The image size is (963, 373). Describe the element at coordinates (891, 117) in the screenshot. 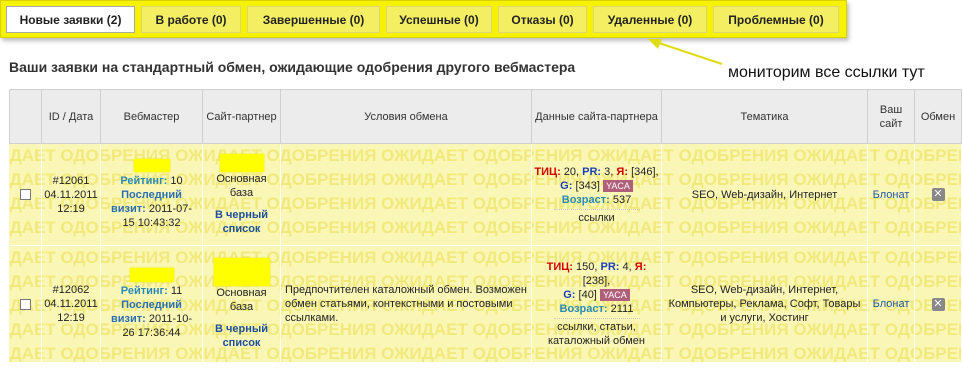

I see `header-your-site: Ваш сайт` at that location.